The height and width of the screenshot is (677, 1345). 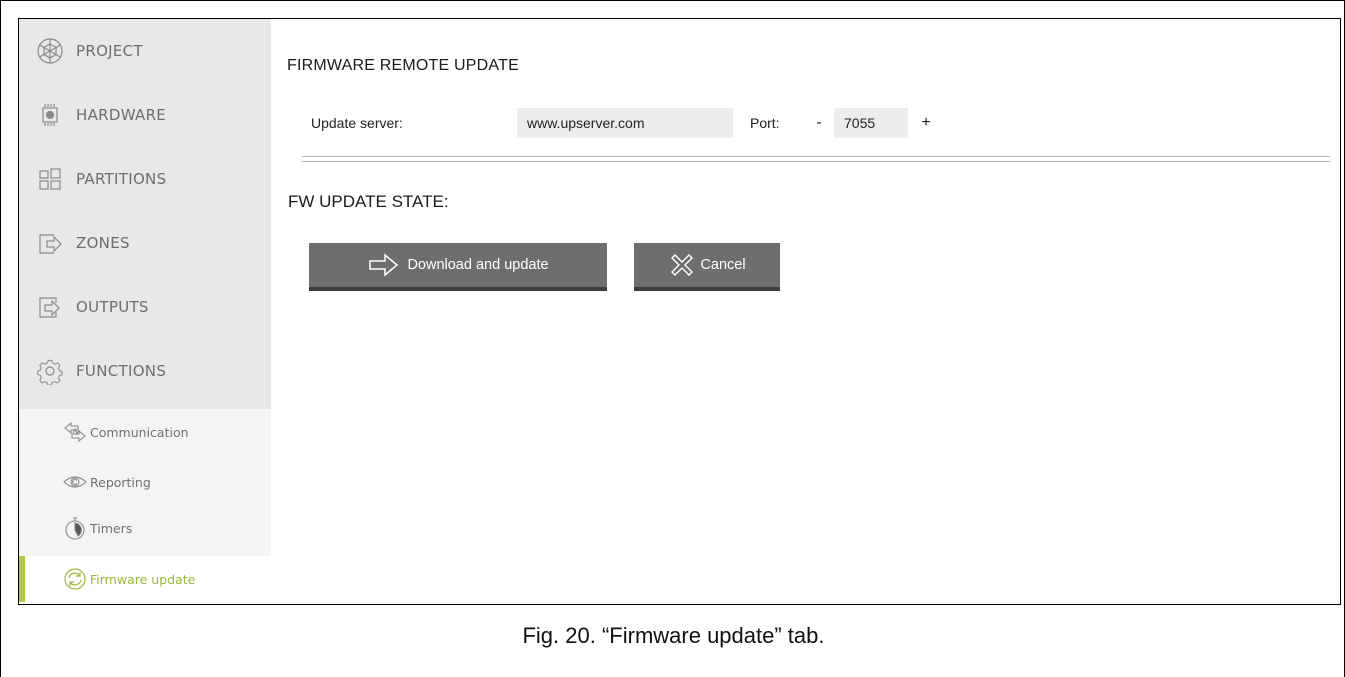 I want to click on port-input, so click(x=871, y=123).